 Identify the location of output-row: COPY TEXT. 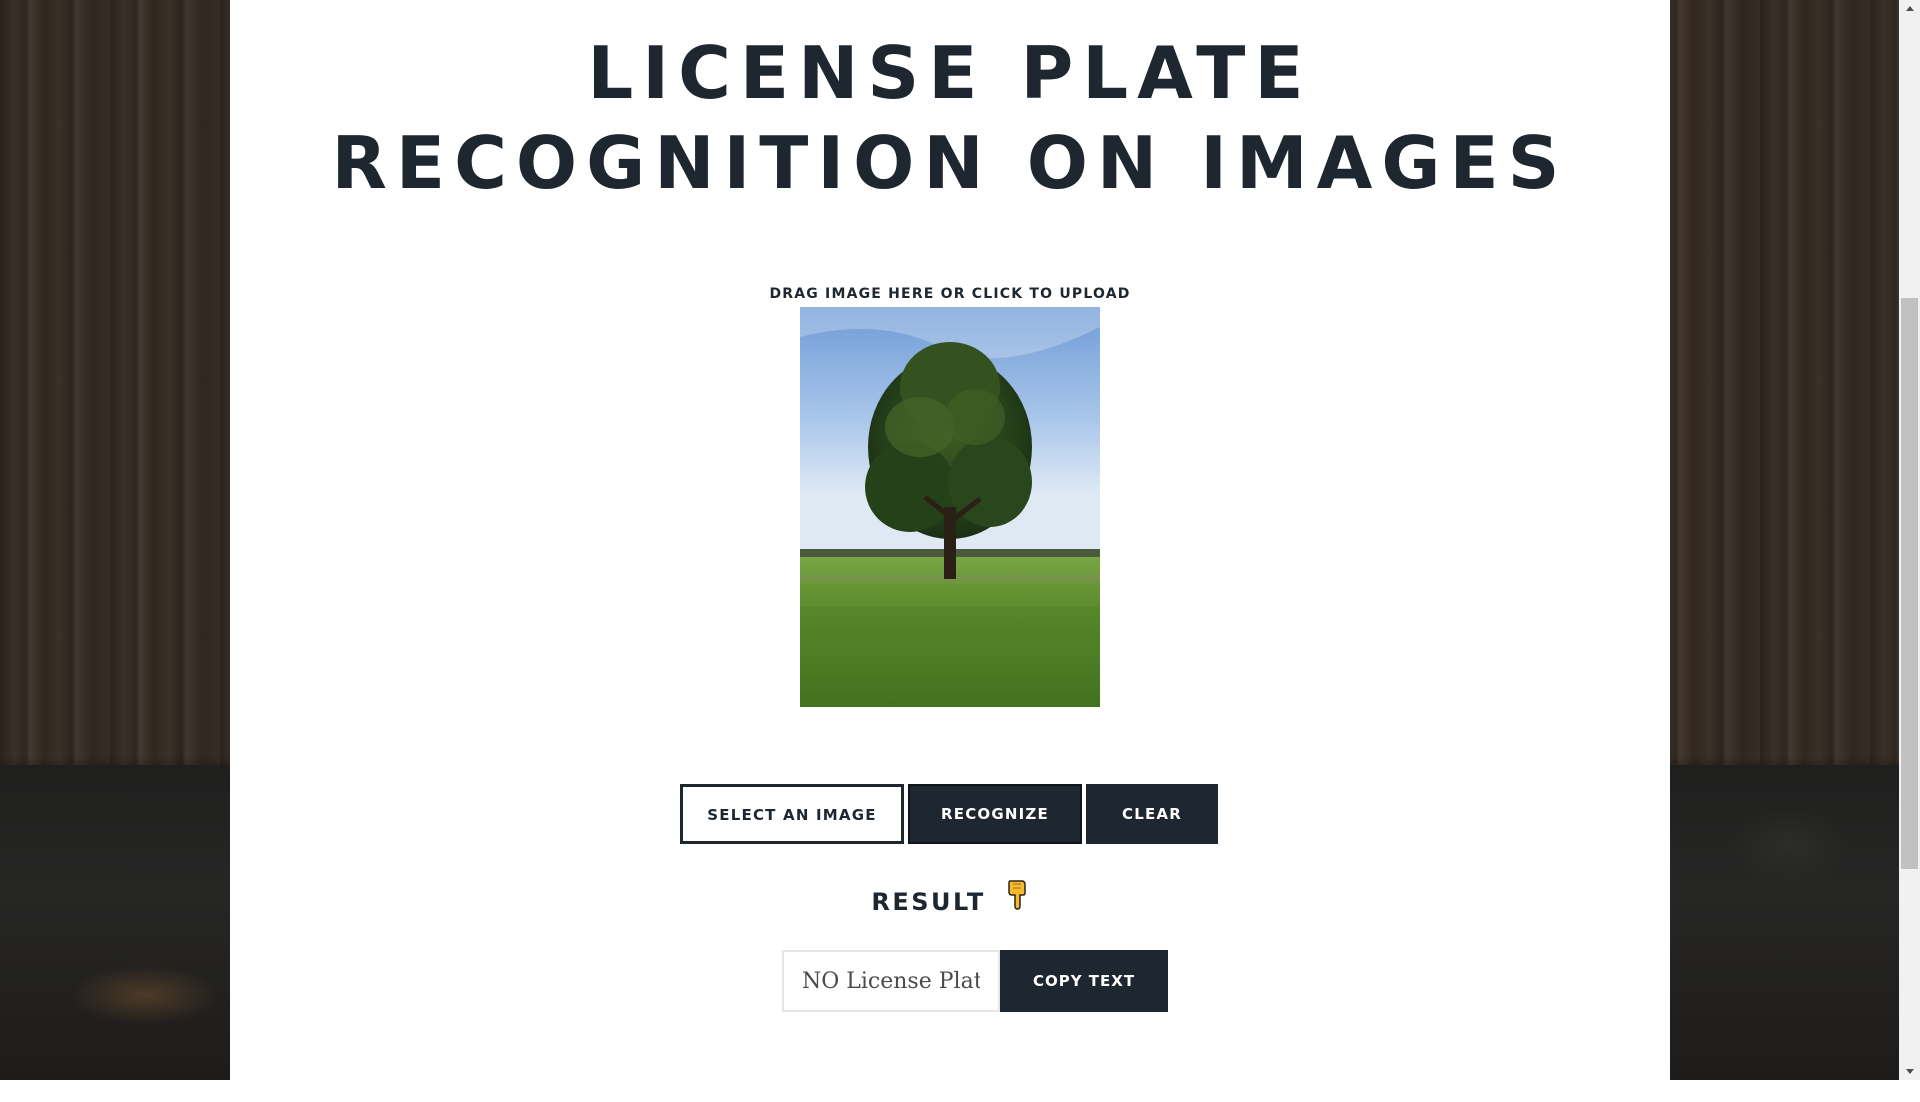
(950, 981).